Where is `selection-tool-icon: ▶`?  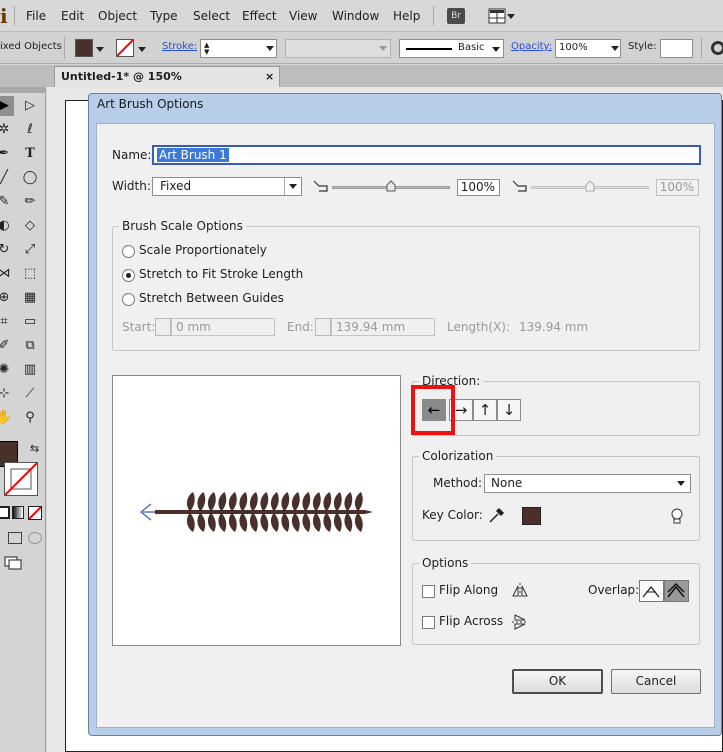 selection-tool-icon: ▶ is located at coordinates (7, 106).